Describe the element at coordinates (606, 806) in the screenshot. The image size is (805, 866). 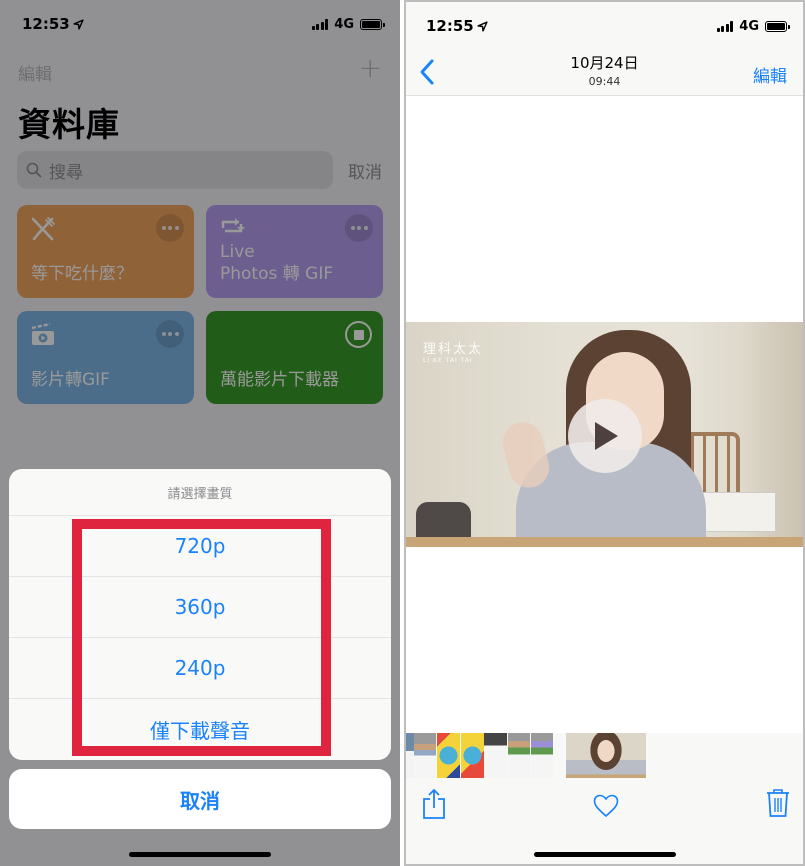
I see `heart-icon` at that location.